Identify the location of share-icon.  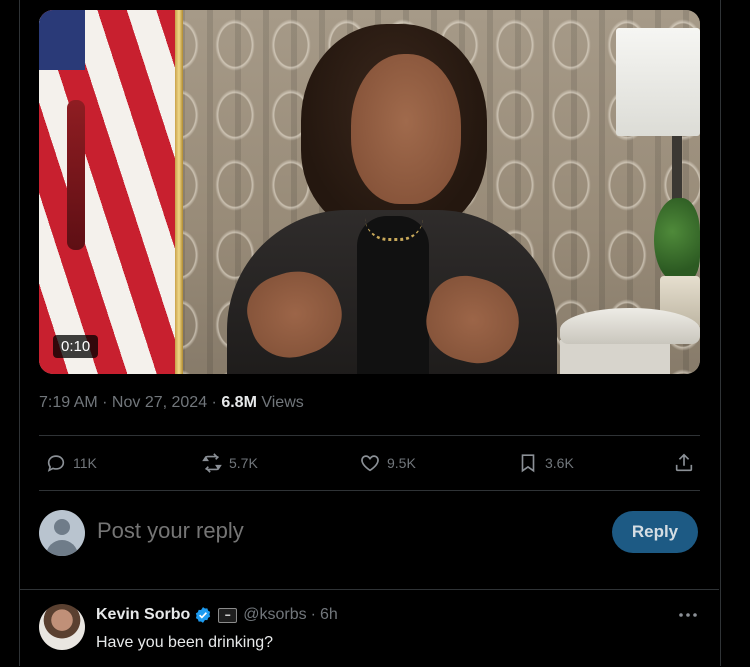
(684, 462).